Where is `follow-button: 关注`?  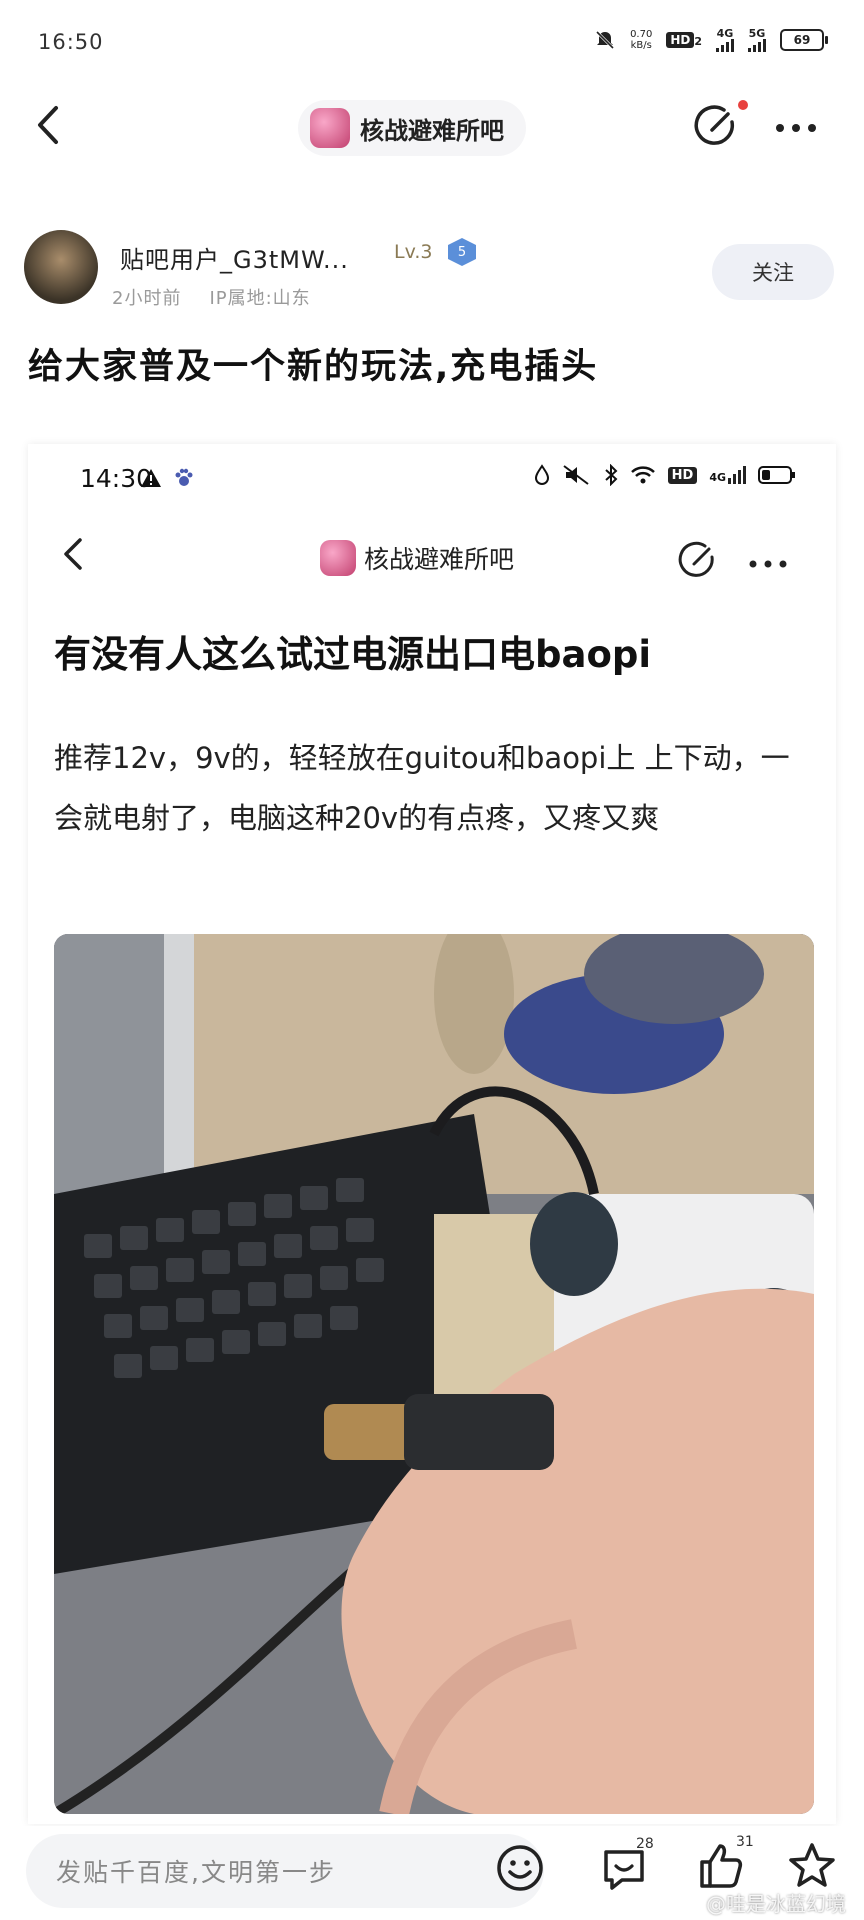 follow-button: 关注 is located at coordinates (773, 272).